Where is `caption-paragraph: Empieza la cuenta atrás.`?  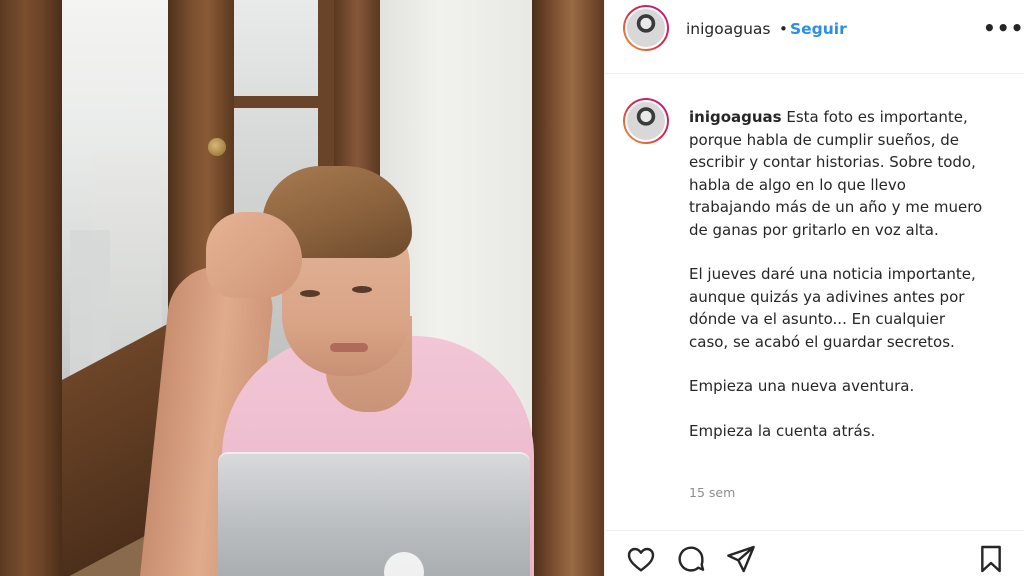
caption-paragraph: Empieza la cuenta atrás. is located at coordinates (782, 430).